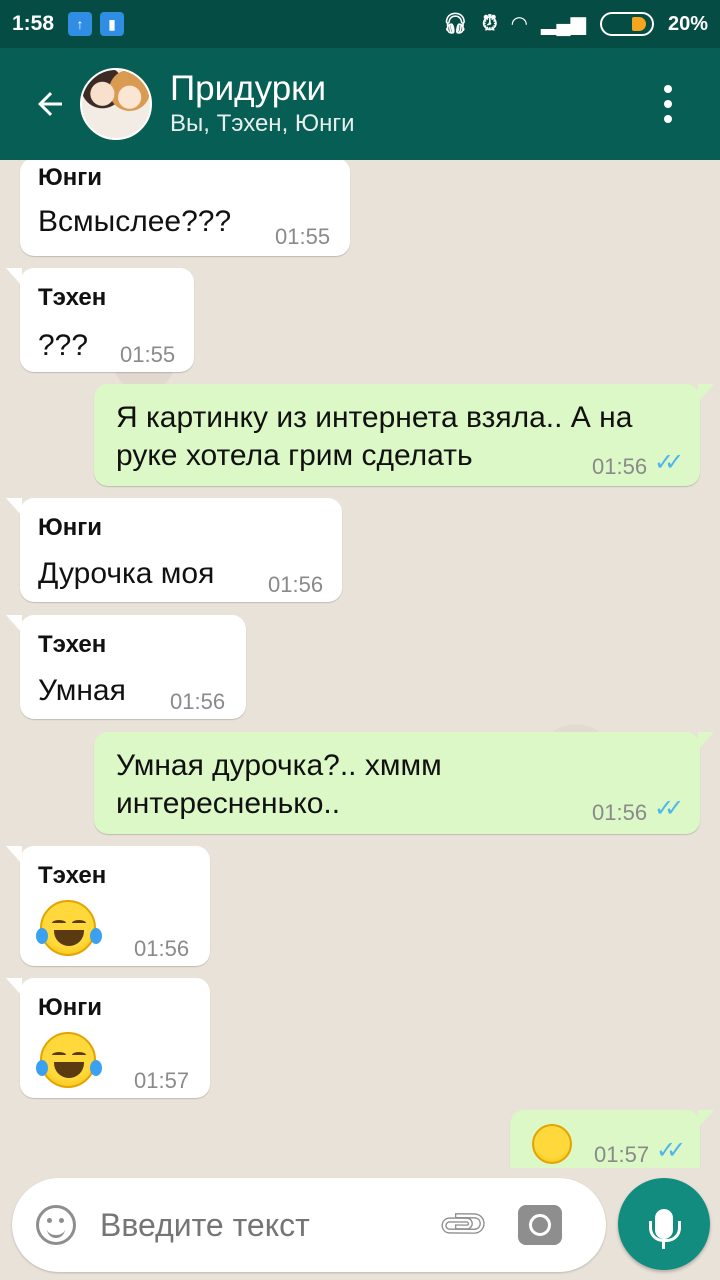 The width and height of the screenshot is (720, 1280). I want to click on signal-icon: ▂▄▆, so click(563, 24).